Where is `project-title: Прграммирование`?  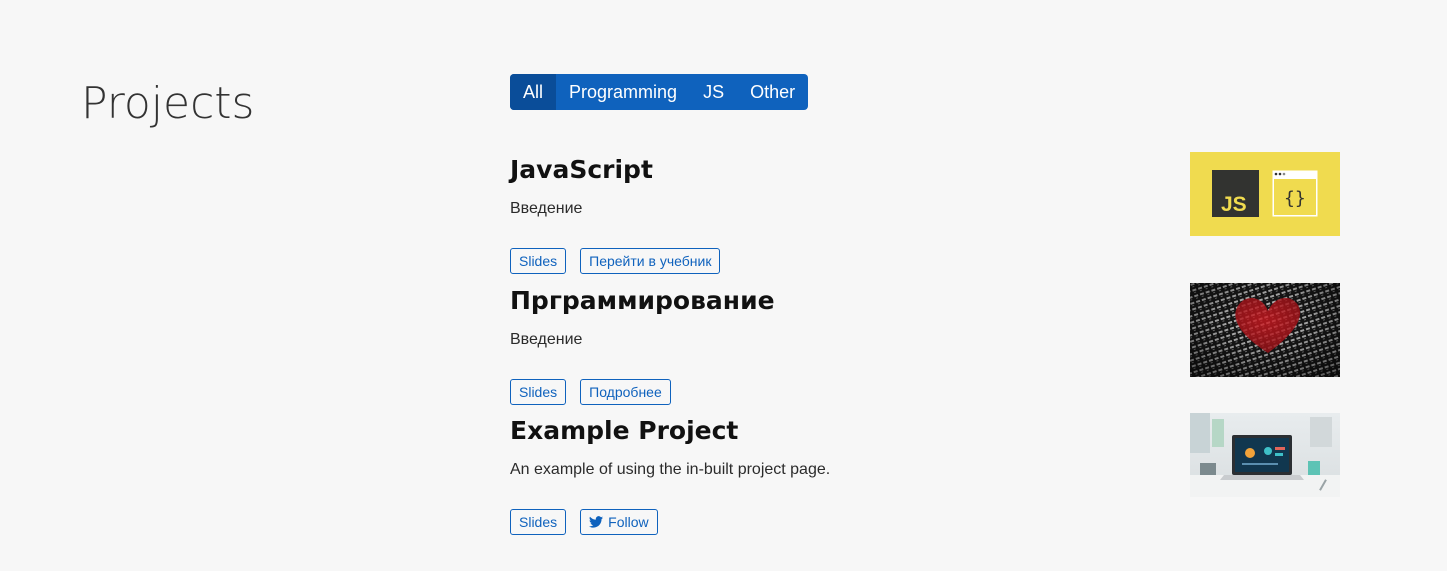 project-title: Прграммирование is located at coordinates (642, 301).